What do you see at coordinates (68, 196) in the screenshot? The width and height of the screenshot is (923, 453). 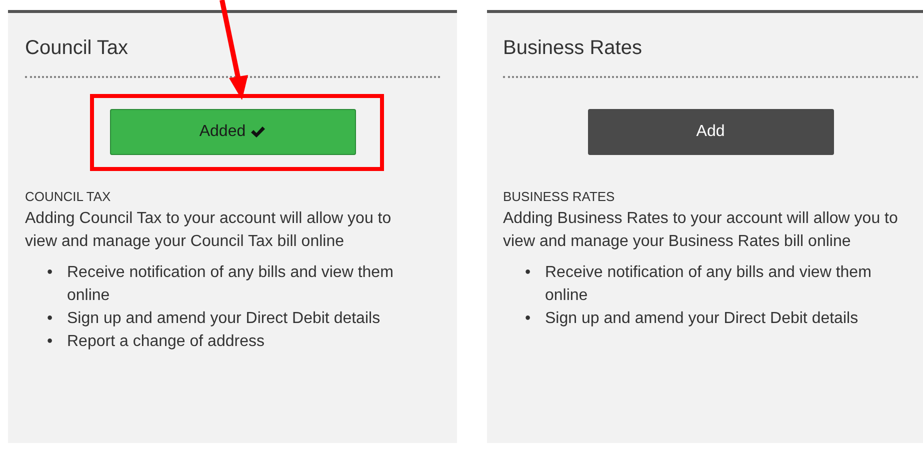 I see `section-heading: COUNCIL TAX` at bounding box center [68, 196].